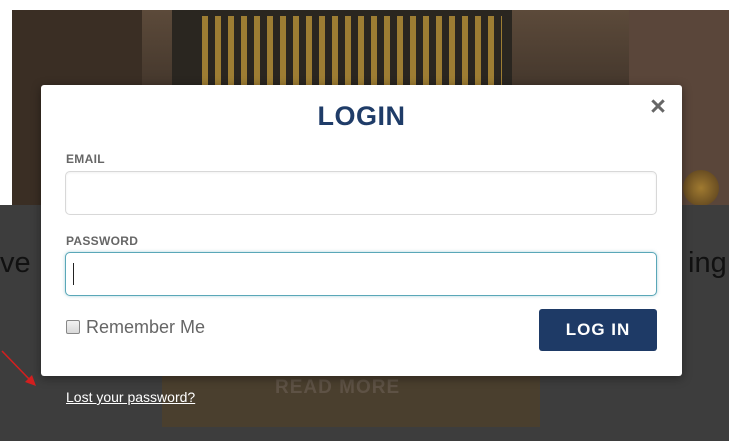 The image size is (729, 441). Describe the element at coordinates (352, 54) in the screenshot. I see `hero-tower-windows` at that location.